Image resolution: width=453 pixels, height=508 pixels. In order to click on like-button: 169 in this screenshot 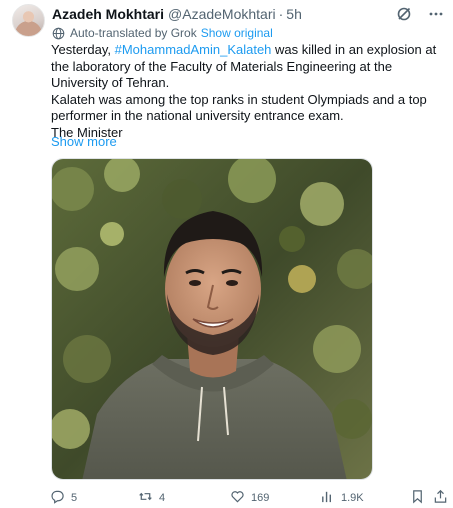, I will do `click(249, 498)`.